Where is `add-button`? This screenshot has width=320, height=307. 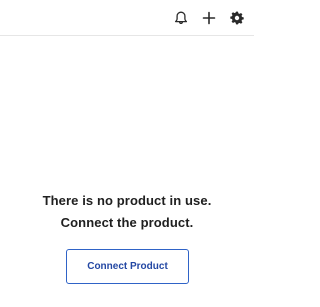 add-button is located at coordinates (209, 18).